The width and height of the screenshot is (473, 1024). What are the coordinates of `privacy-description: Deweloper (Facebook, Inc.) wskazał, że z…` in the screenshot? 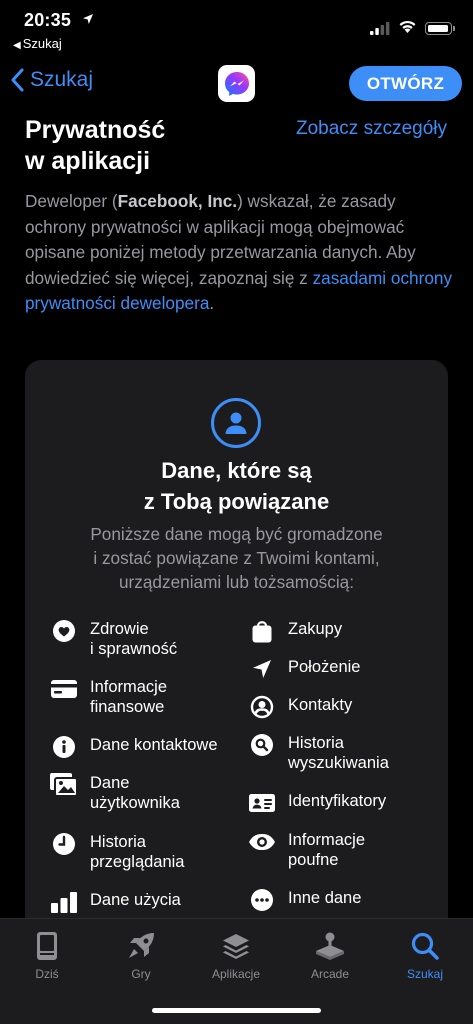 It's located at (240, 253).